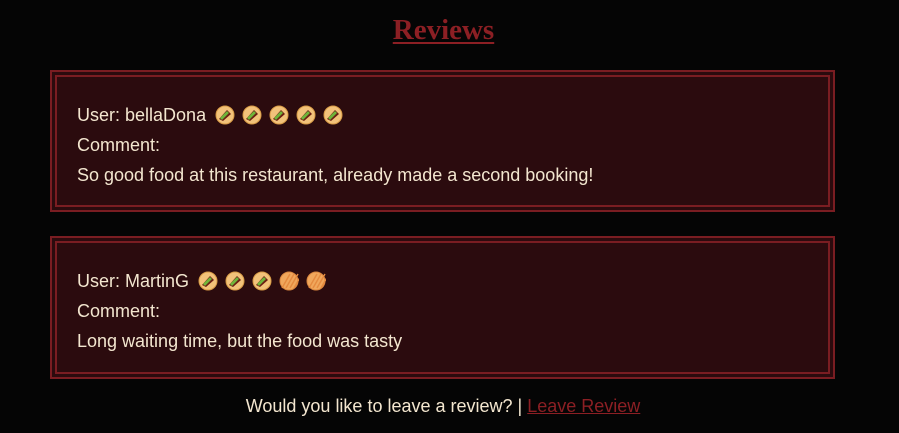 The height and width of the screenshot is (433, 899). I want to click on username: bellaDona, so click(166, 115).